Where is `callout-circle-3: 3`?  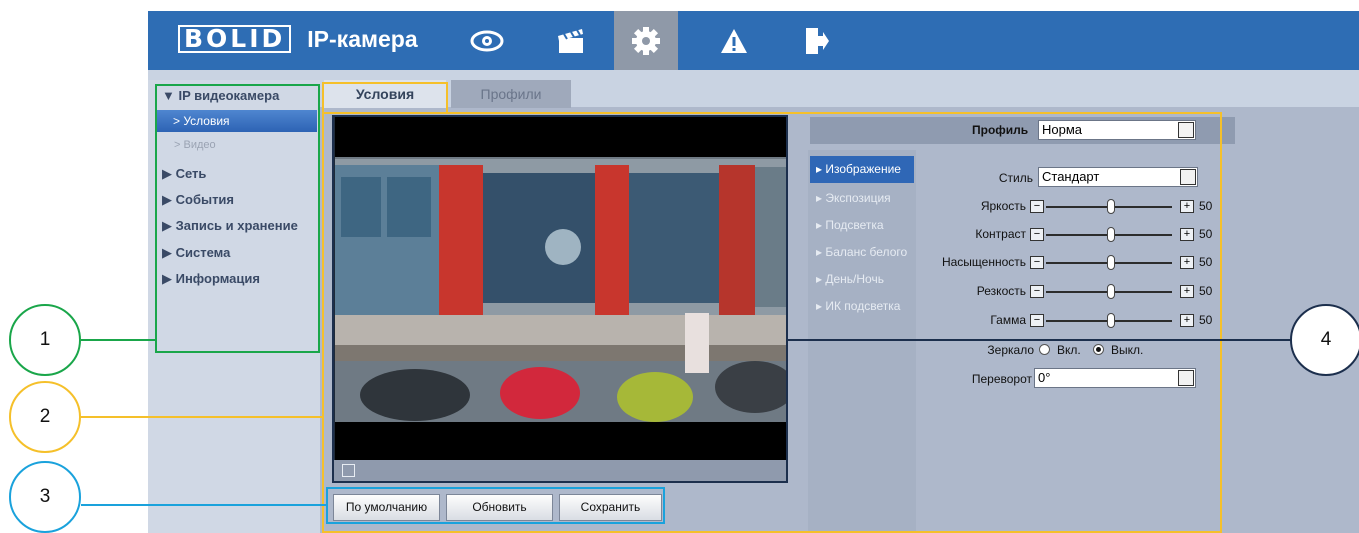
callout-circle-3: 3 is located at coordinates (45, 497).